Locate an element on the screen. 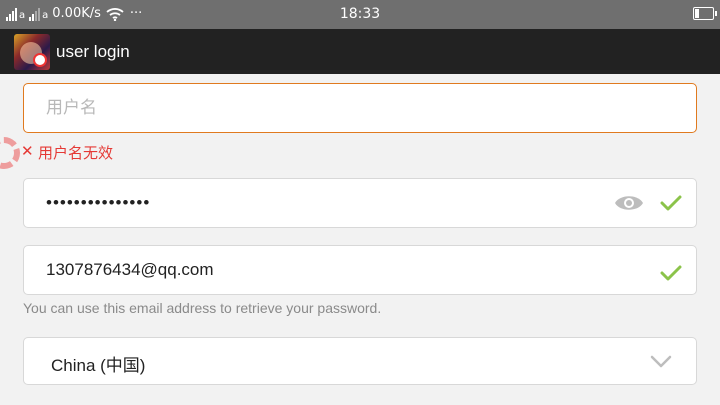 The width and height of the screenshot is (720, 405). country-value: China (中国) is located at coordinates (98, 365).